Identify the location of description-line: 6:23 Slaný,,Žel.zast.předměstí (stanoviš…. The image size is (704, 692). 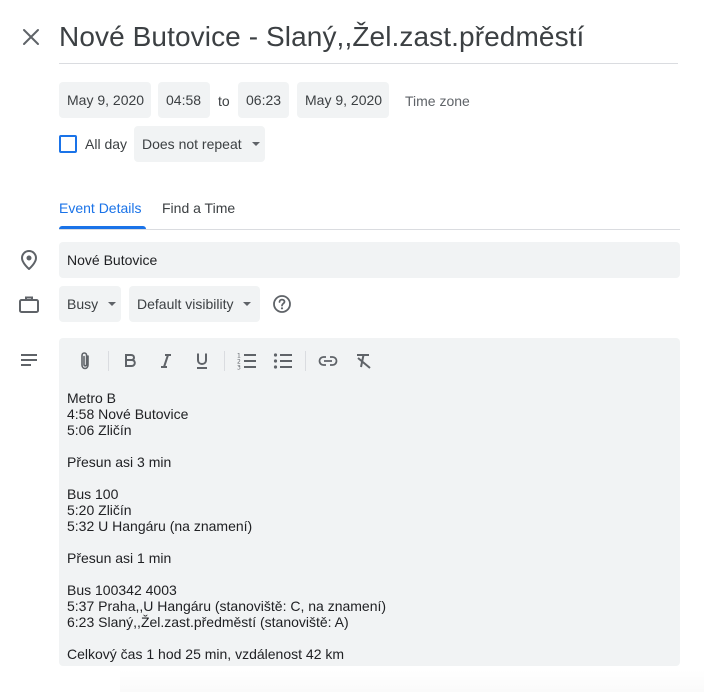
(208, 622).